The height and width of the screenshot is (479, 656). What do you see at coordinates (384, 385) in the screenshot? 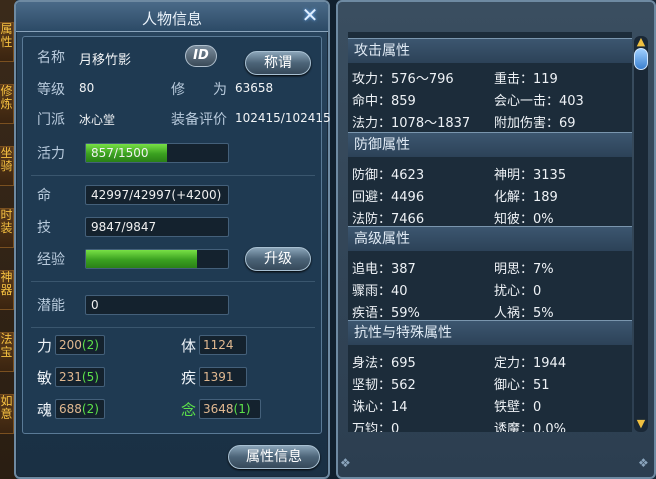
I see `attr-item: 坚韧：562` at bounding box center [384, 385].